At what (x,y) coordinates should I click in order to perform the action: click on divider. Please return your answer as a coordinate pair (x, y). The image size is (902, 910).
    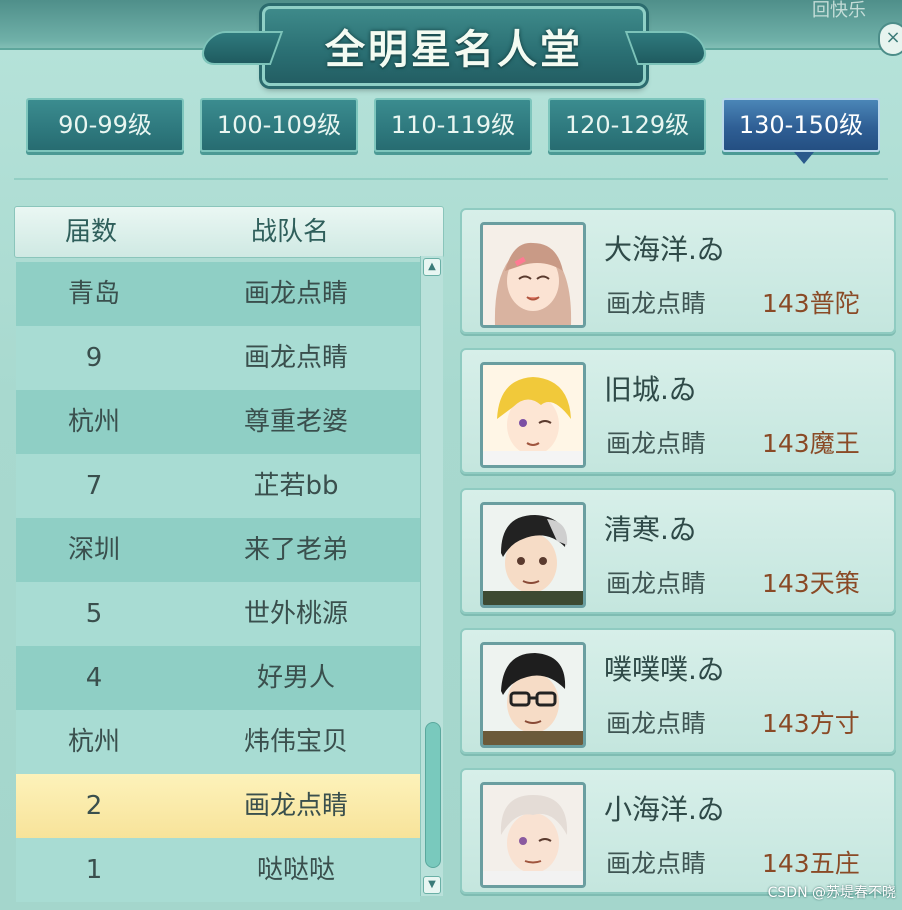
    Looking at the image, I should click on (451, 179).